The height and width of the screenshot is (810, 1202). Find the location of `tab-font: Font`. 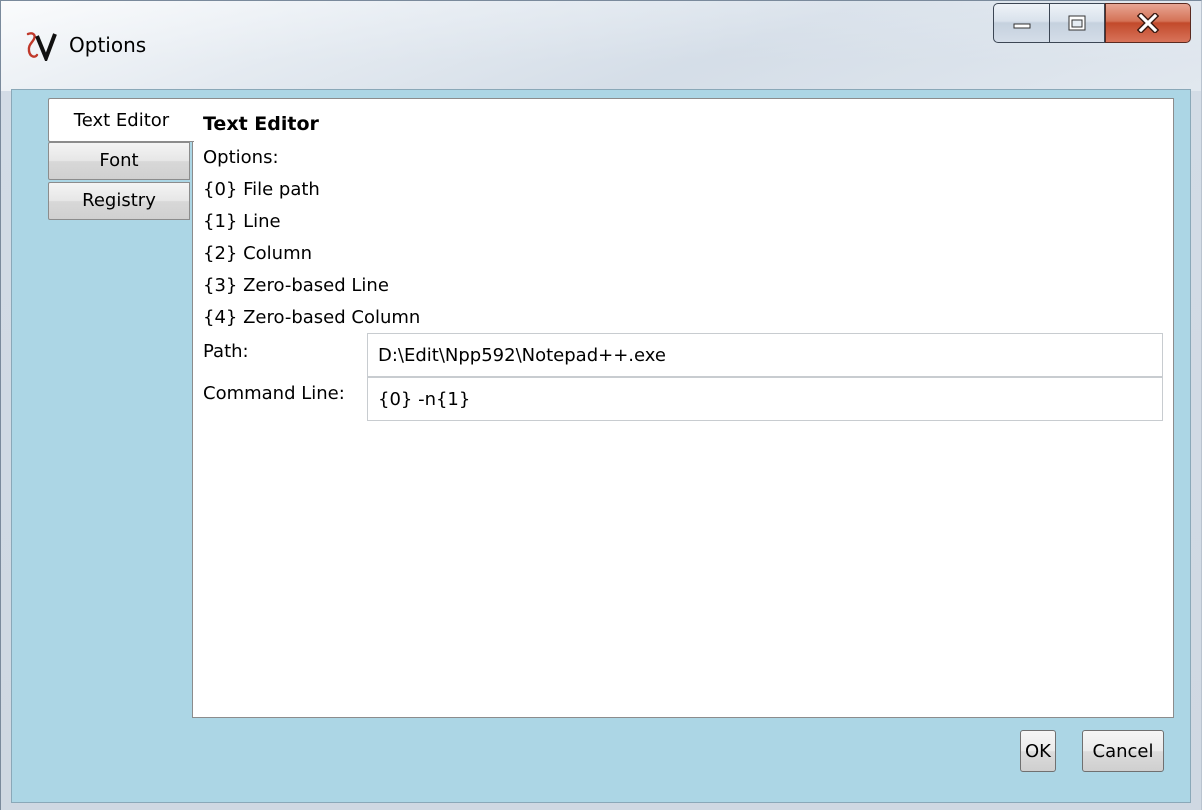

tab-font: Font is located at coordinates (119, 161).